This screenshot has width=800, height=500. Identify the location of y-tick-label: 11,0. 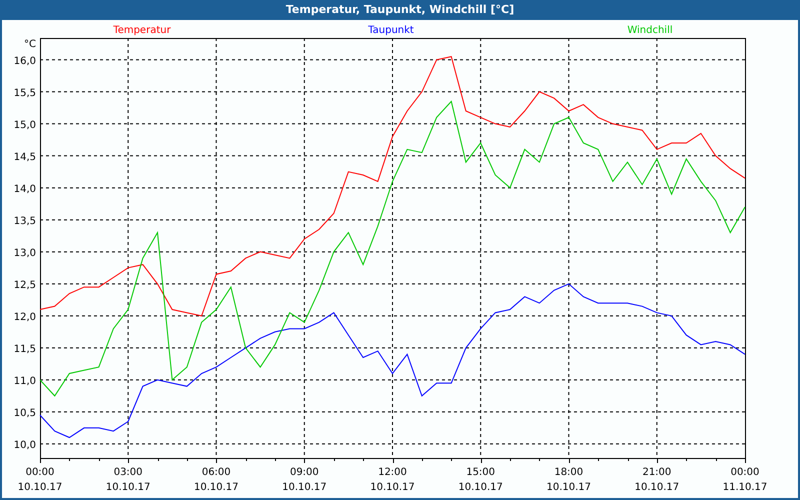
(25, 381).